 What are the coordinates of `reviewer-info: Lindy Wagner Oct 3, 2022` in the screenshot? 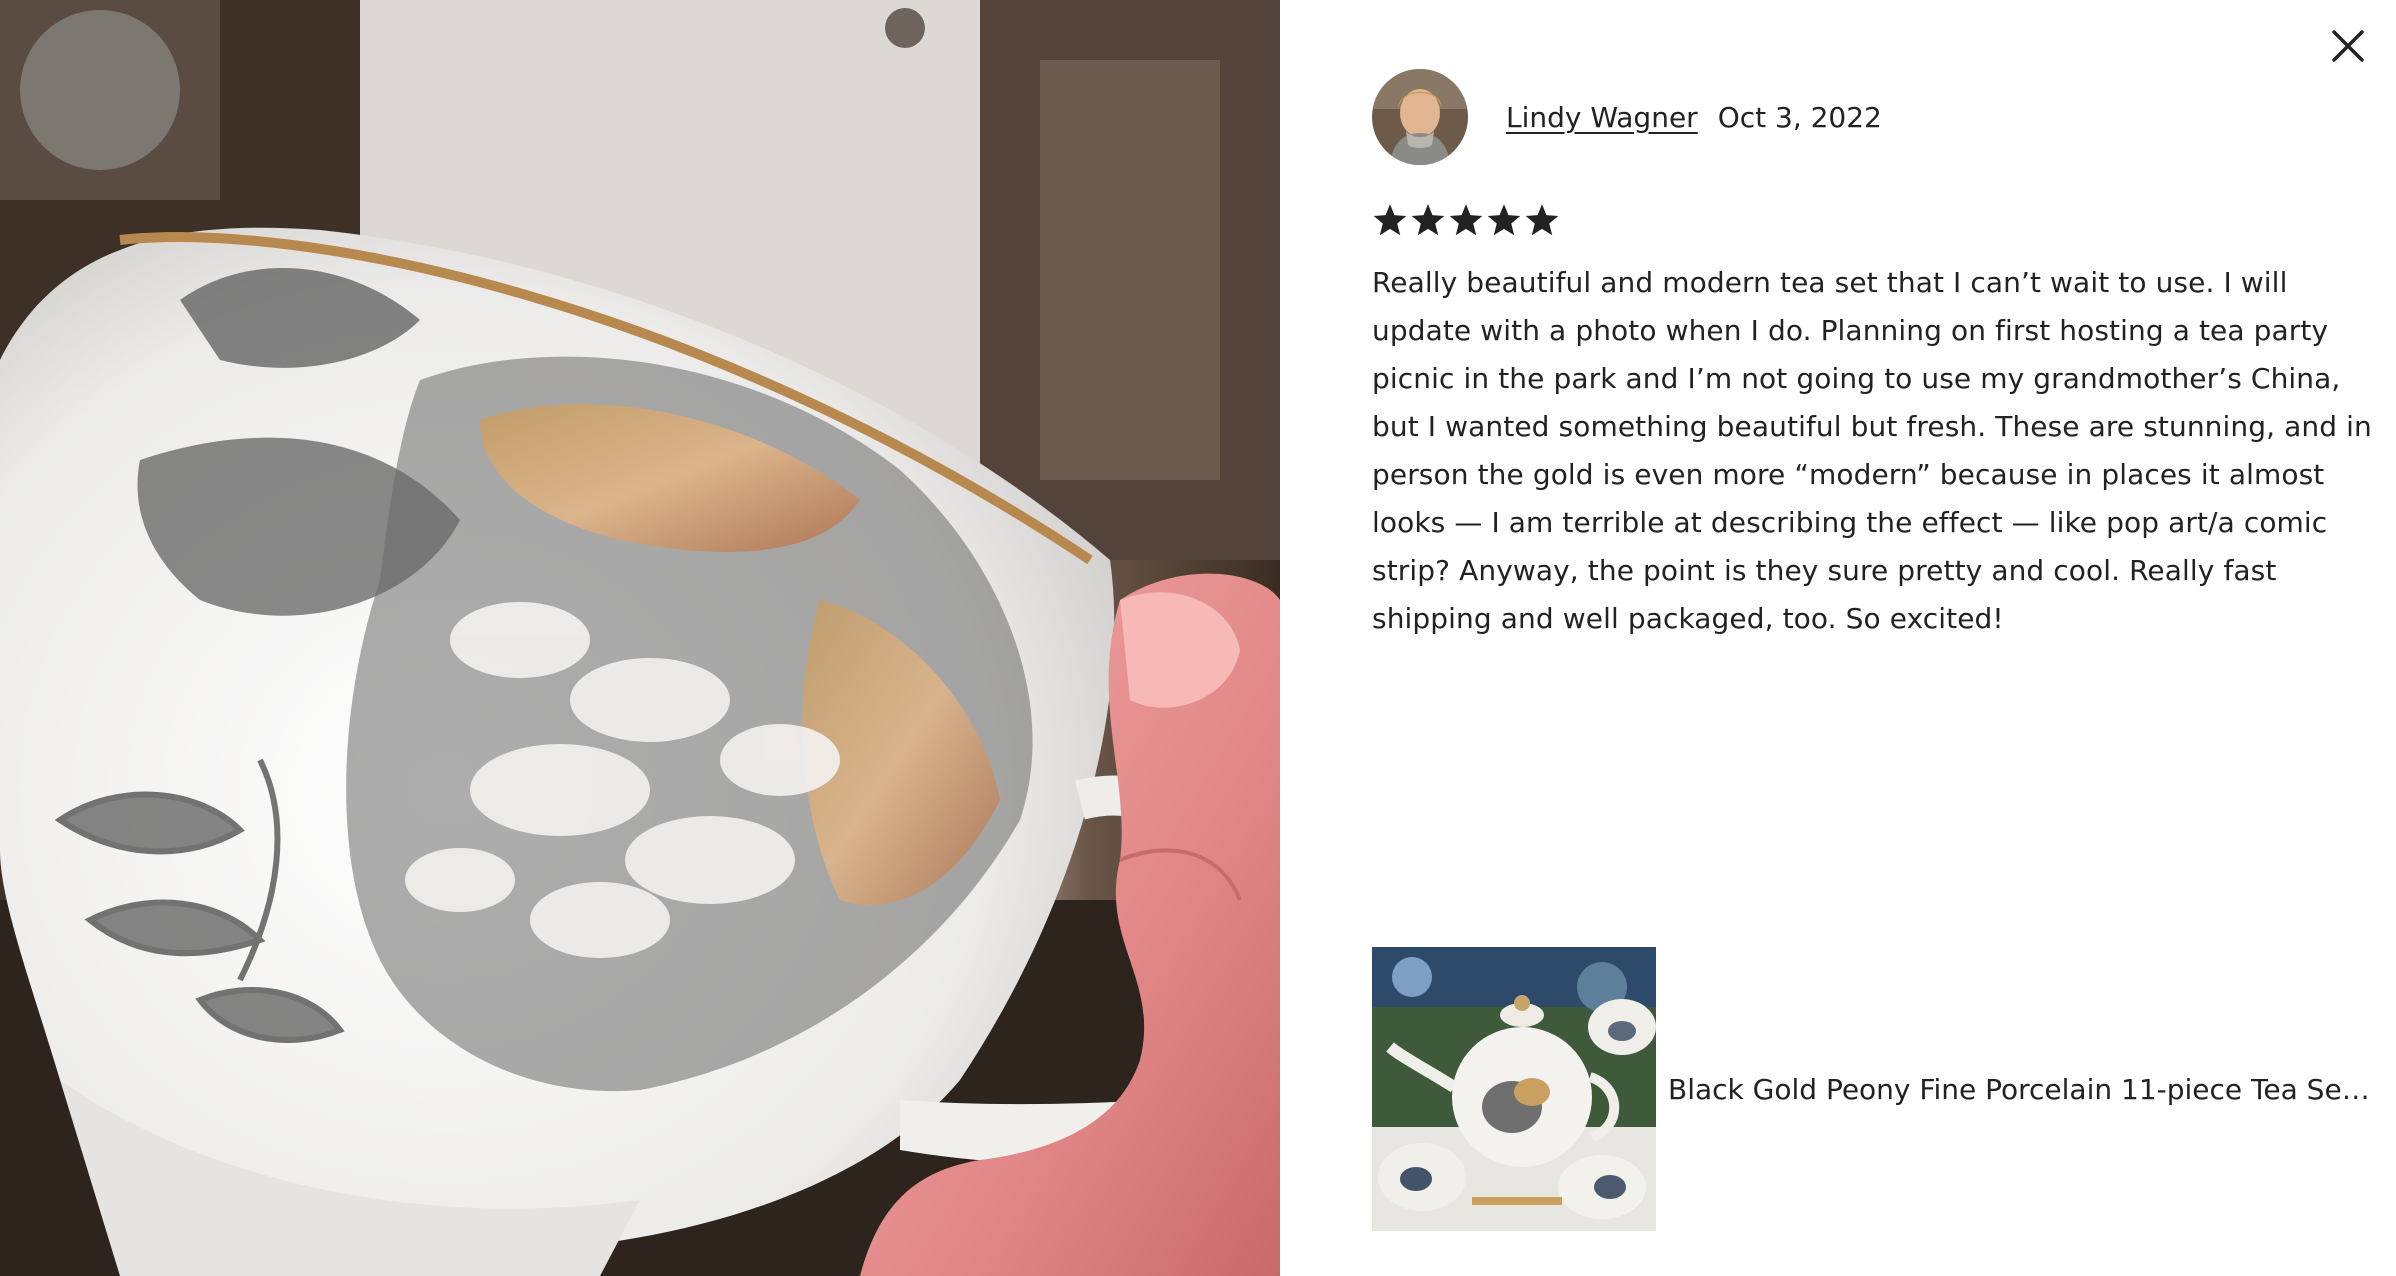 It's located at (1627, 117).